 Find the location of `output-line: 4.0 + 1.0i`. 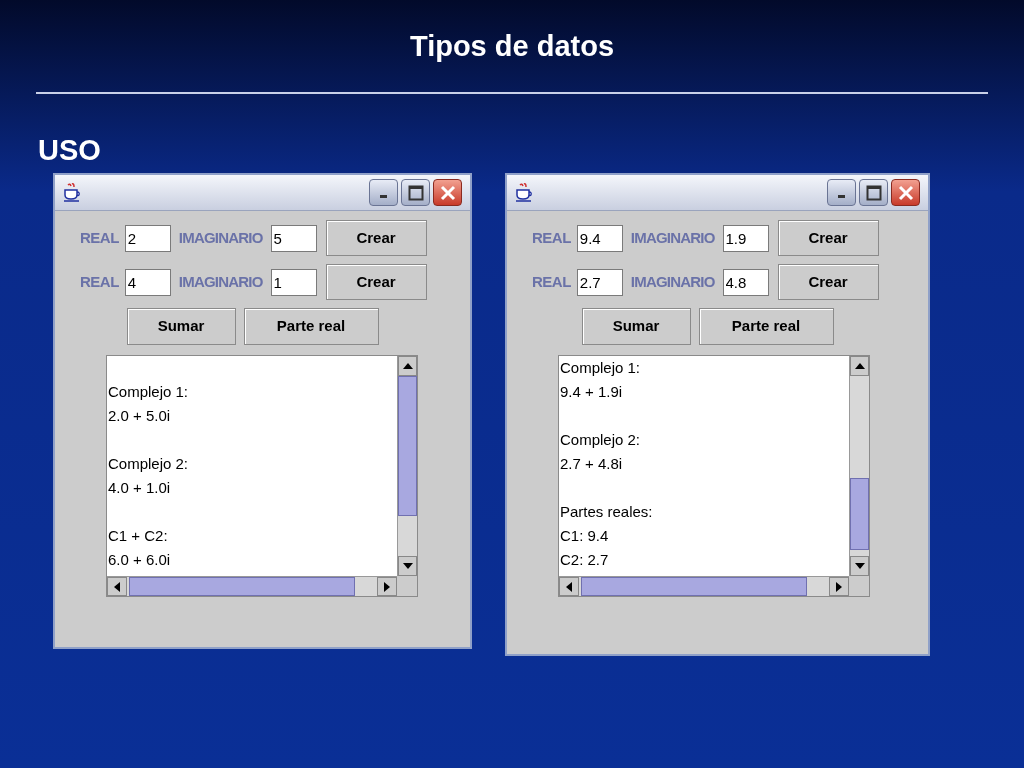

output-line: 4.0 + 1.0i is located at coordinates (140, 488).